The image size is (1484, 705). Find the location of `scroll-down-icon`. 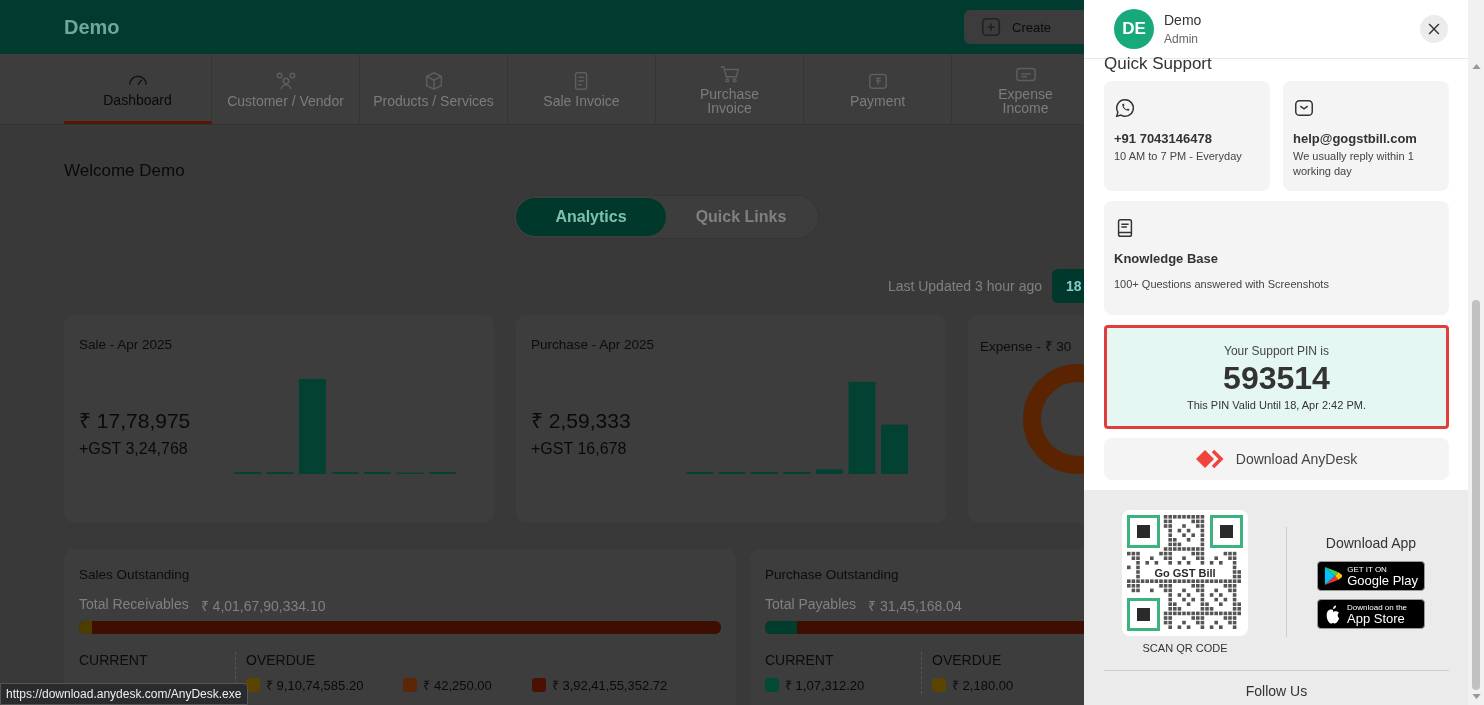

scroll-down-icon is located at coordinates (1476, 696).